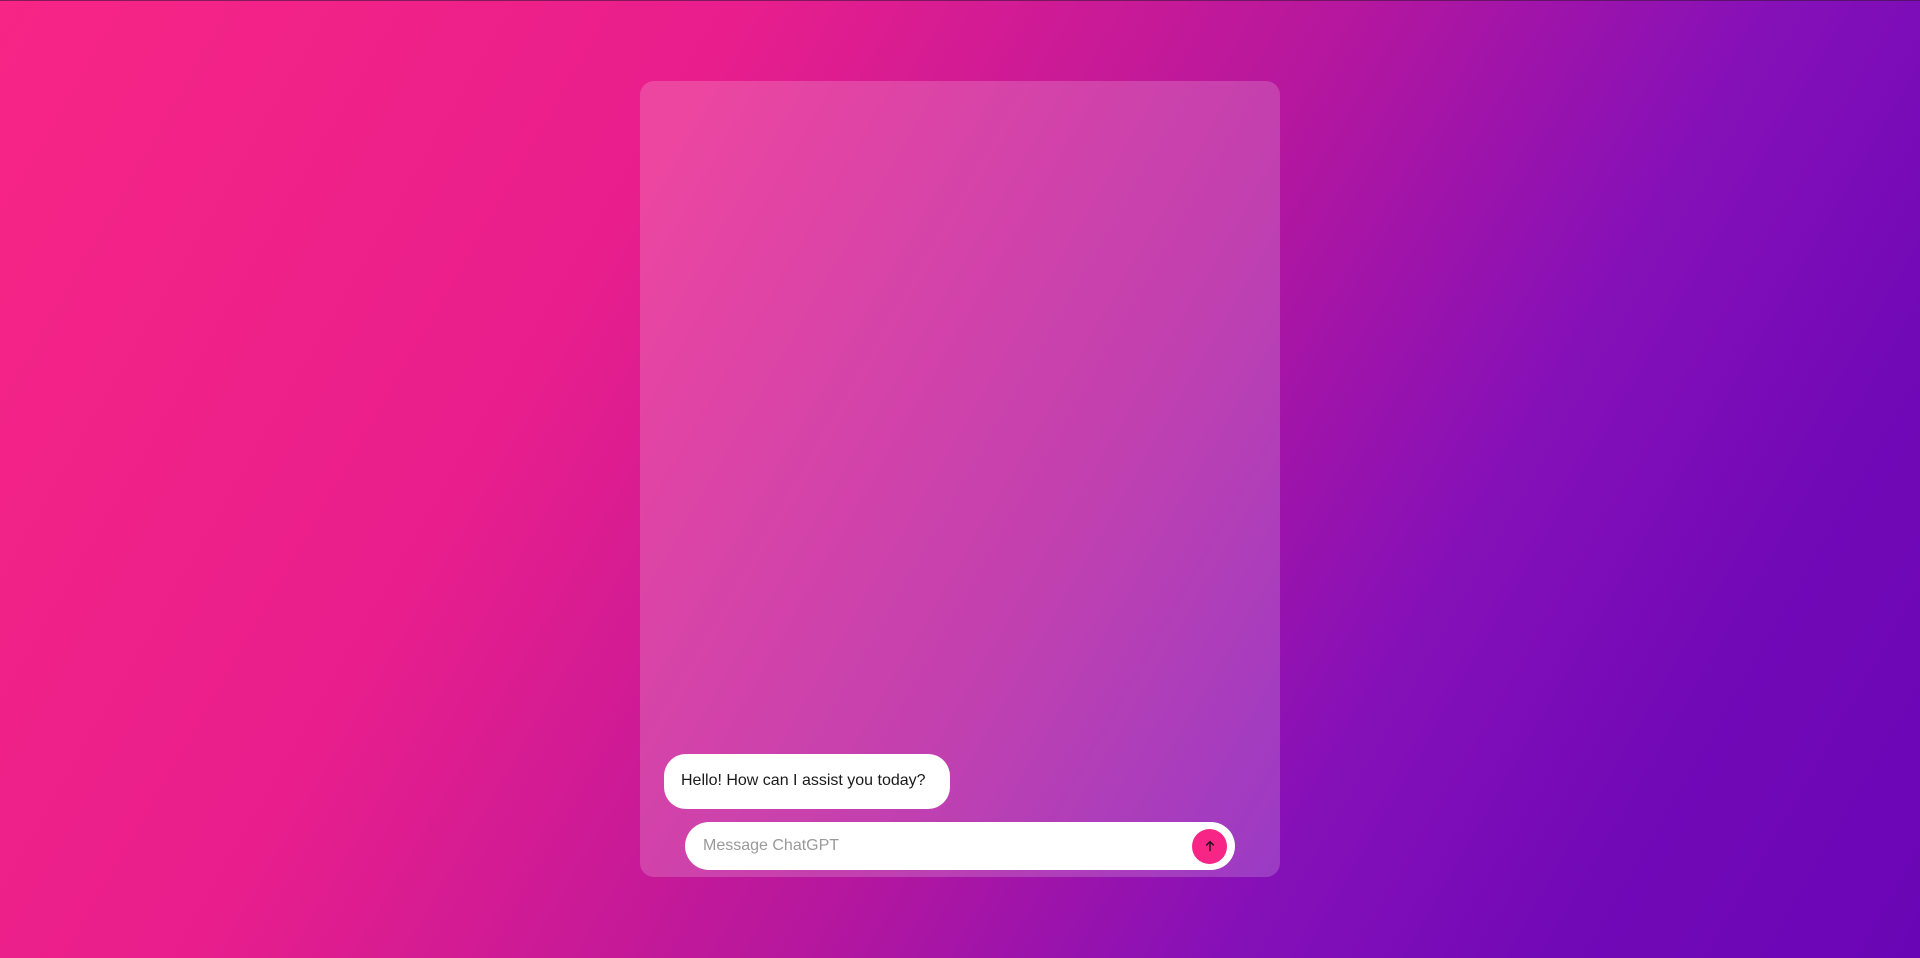 The image size is (1920, 958). I want to click on send-button, so click(1209, 846).